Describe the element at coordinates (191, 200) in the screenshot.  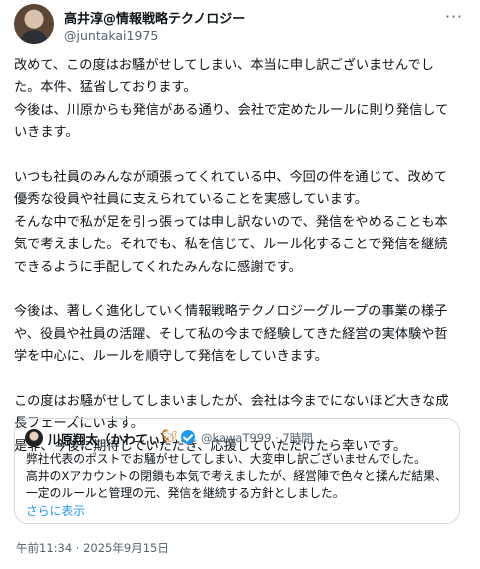
I see `tweet-line: 優秀な役員や社員に支えられていることを実感しています。` at that location.